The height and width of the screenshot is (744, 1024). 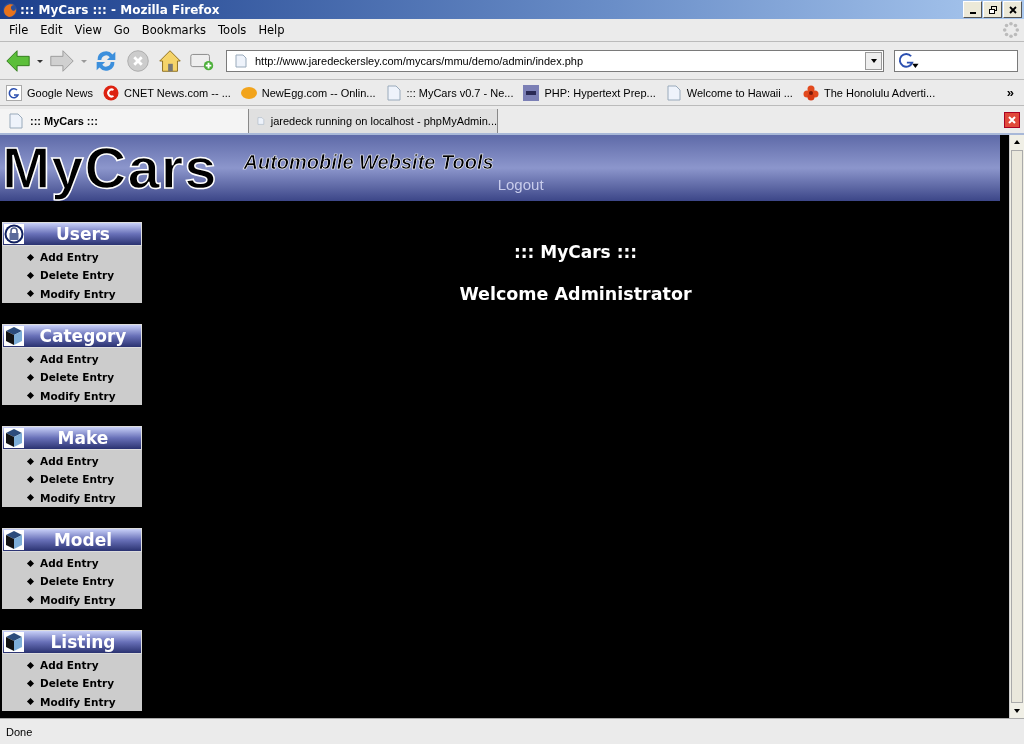 I want to click on menu-item: View, so click(x=88, y=30).